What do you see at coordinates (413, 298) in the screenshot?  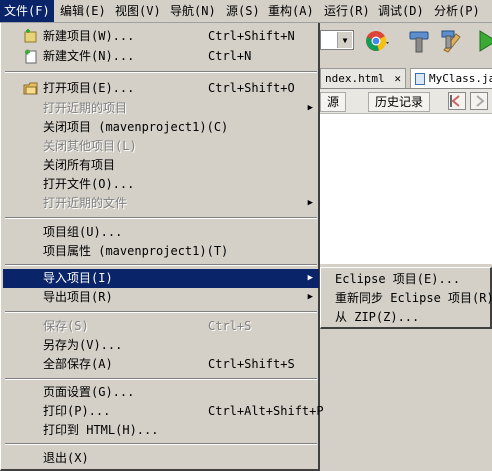 I see `submenu-item-resync-eclipse: 重新同步 Eclipse 项目(R)` at bounding box center [413, 298].